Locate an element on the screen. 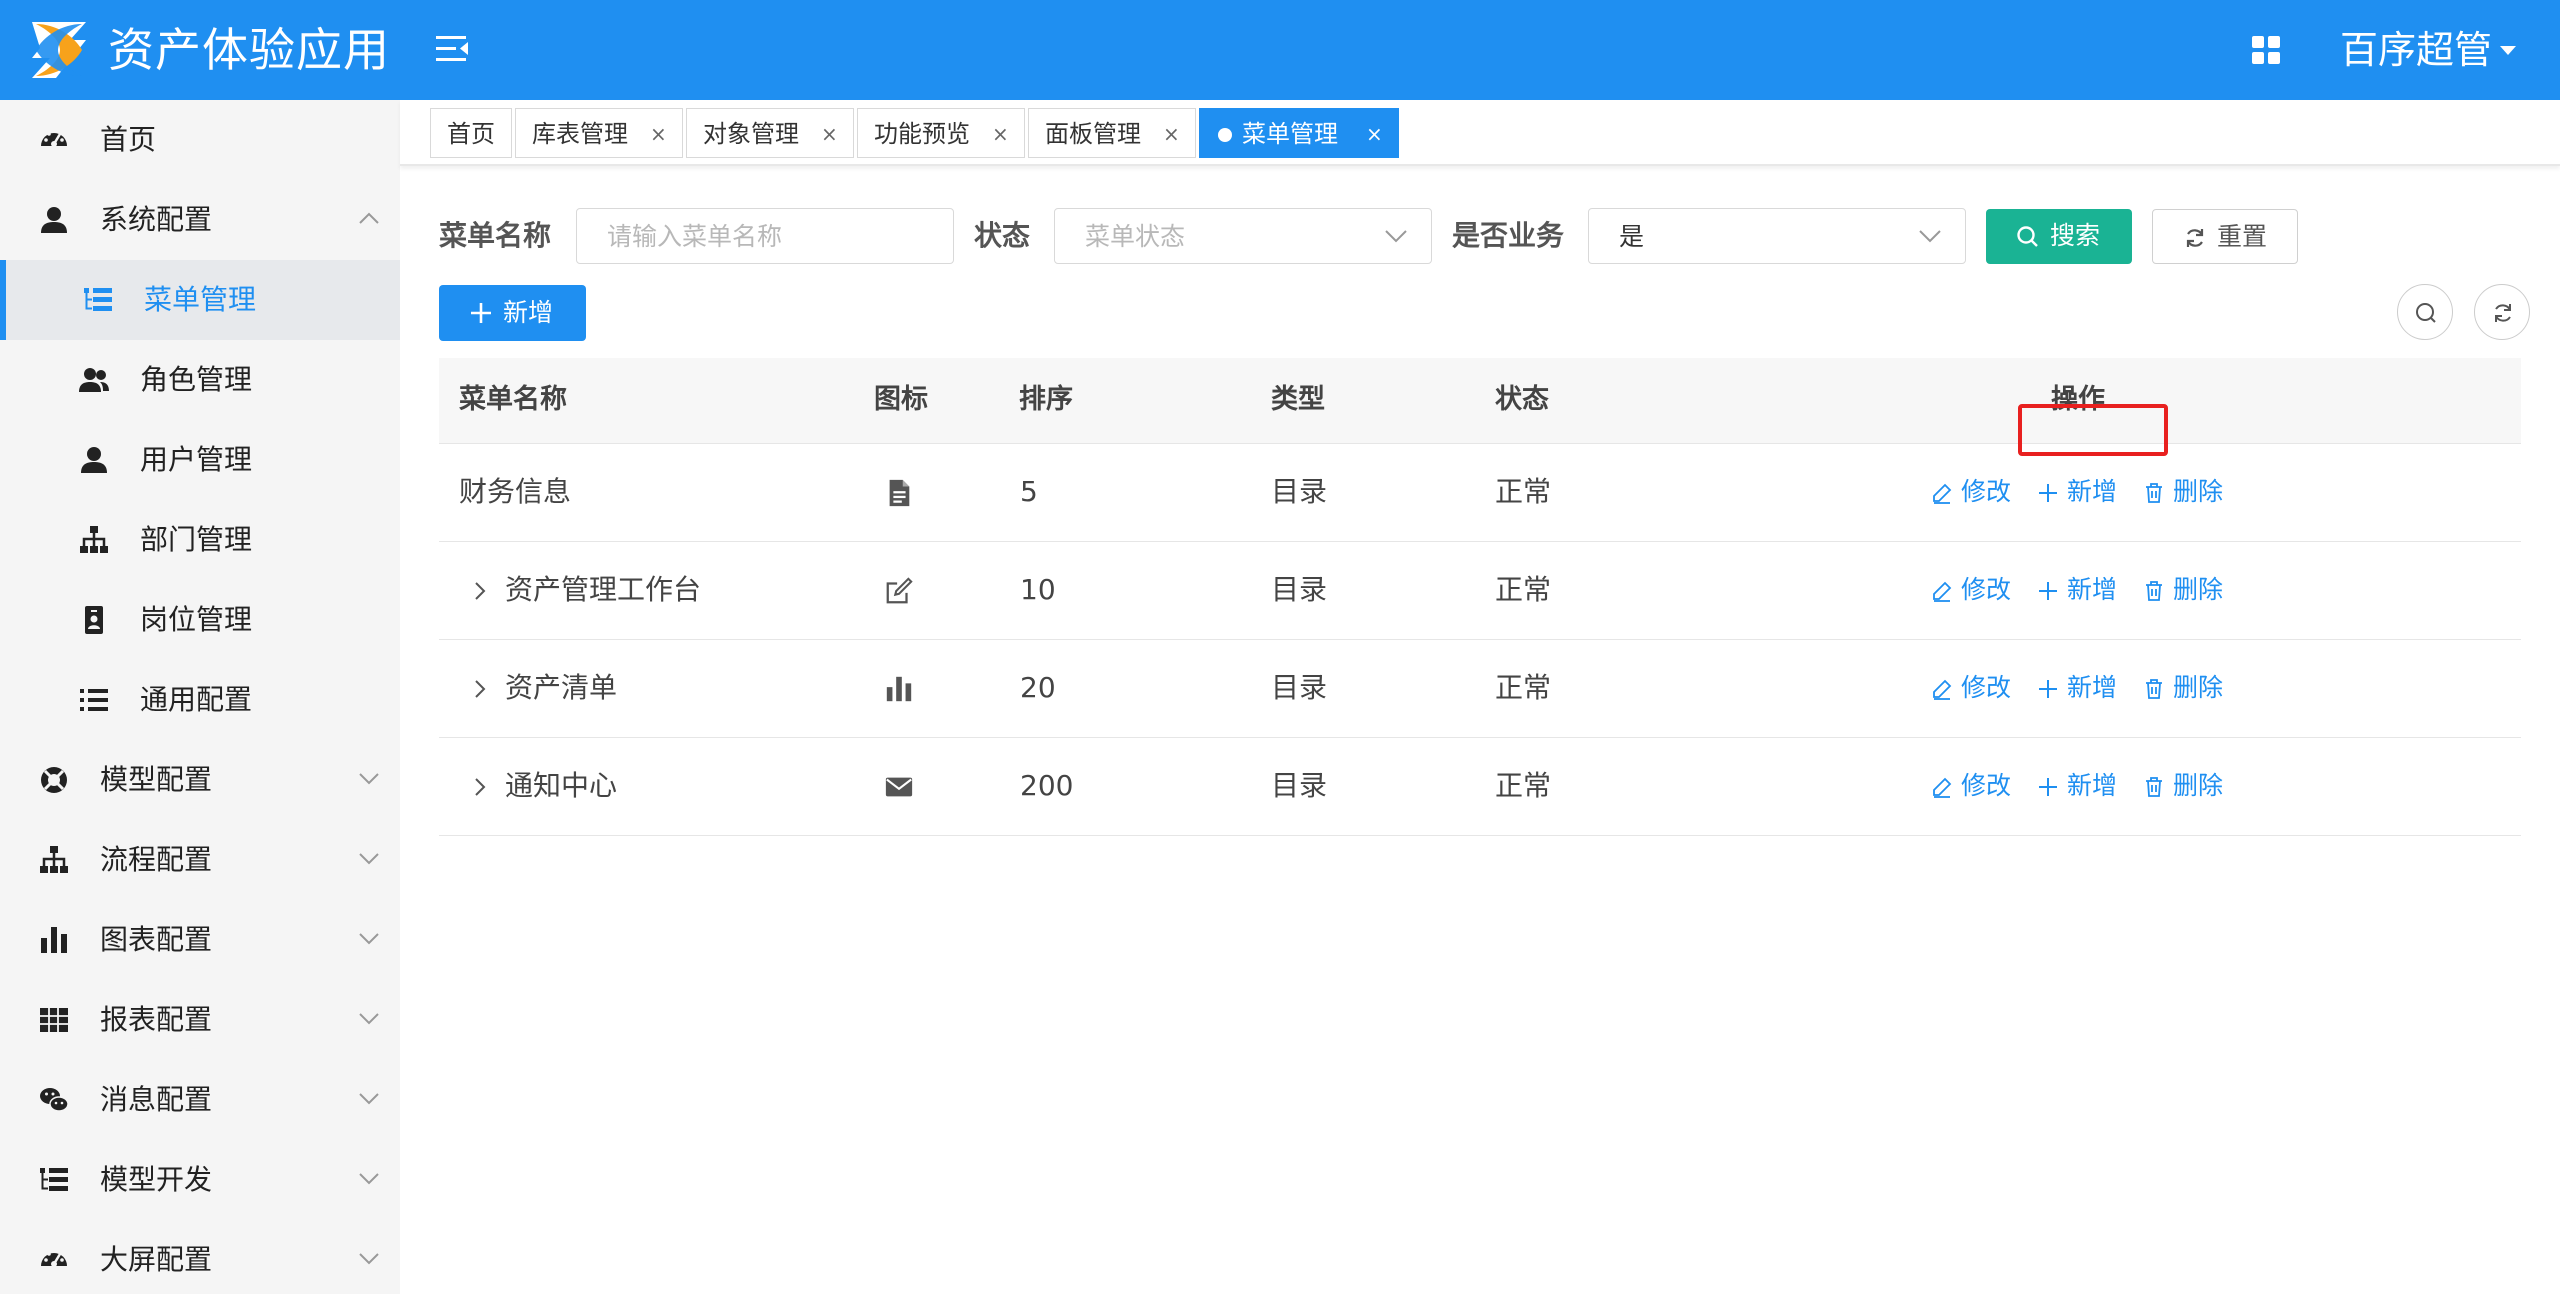 The width and height of the screenshot is (2560, 1294). cell-menu-name: 资产管理工作台 is located at coordinates (603, 589).